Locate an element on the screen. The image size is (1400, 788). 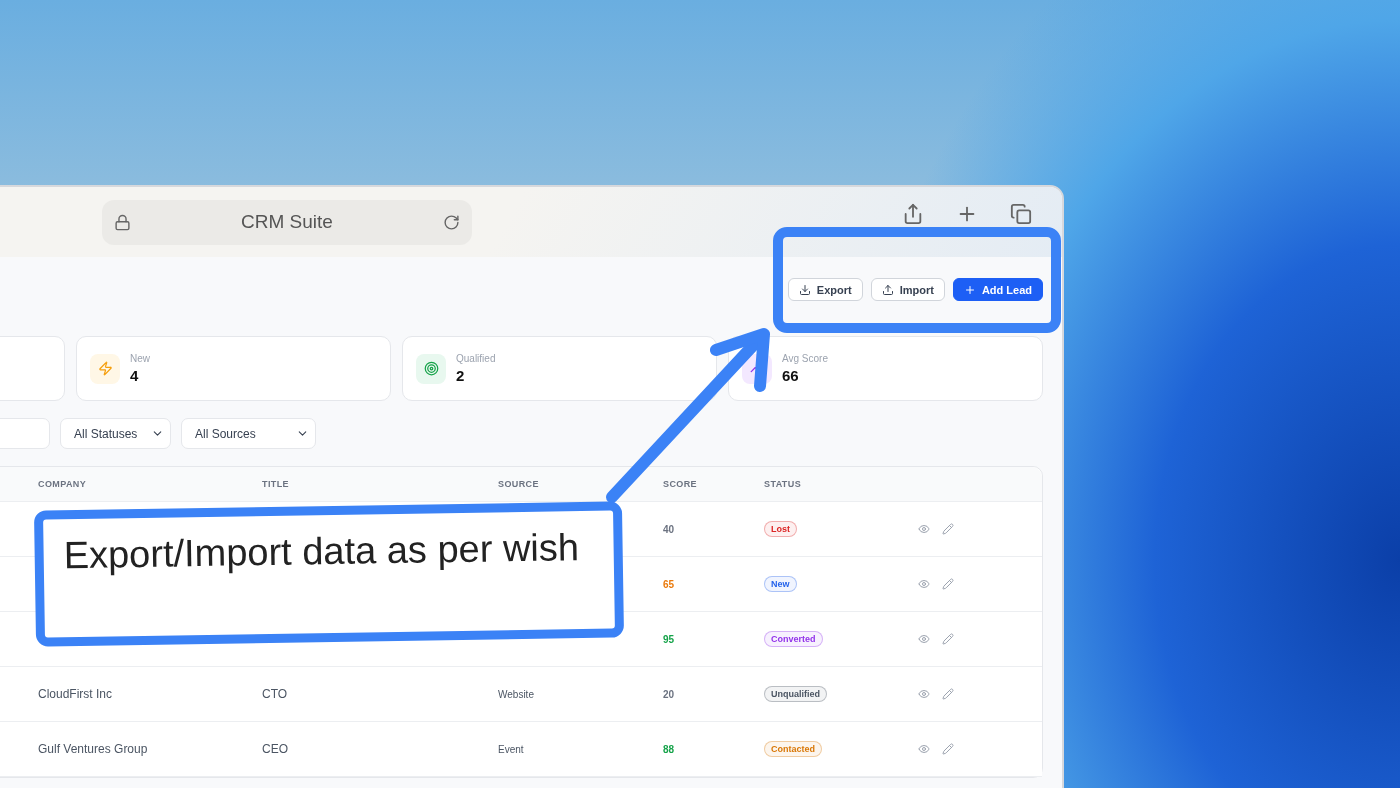
filter-dropdown: All Statuses is located at coordinates (115, 433).